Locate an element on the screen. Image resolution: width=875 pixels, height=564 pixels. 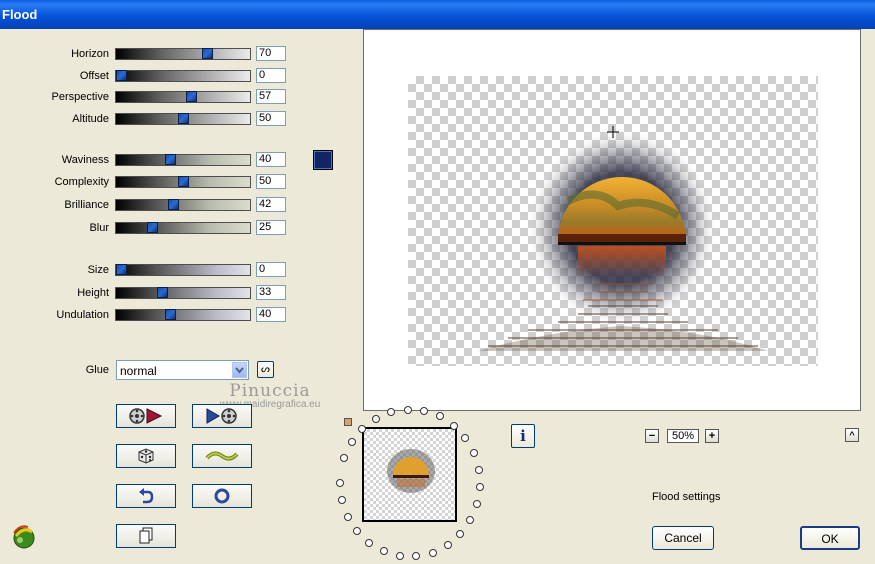
altitude-slider-thumb is located at coordinates (183, 118).